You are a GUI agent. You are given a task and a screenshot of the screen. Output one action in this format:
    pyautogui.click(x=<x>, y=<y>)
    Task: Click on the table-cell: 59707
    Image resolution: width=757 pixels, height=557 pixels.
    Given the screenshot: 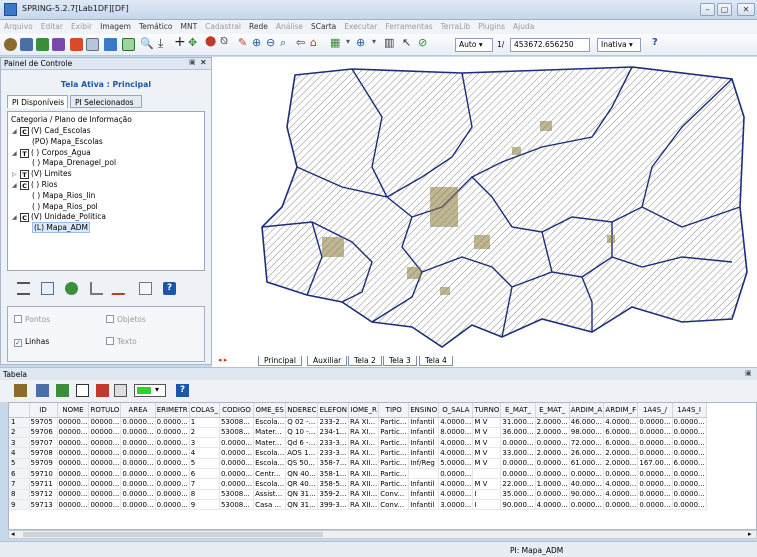 What is the action you would take?
    pyautogui.click(x=43, y=443)
    